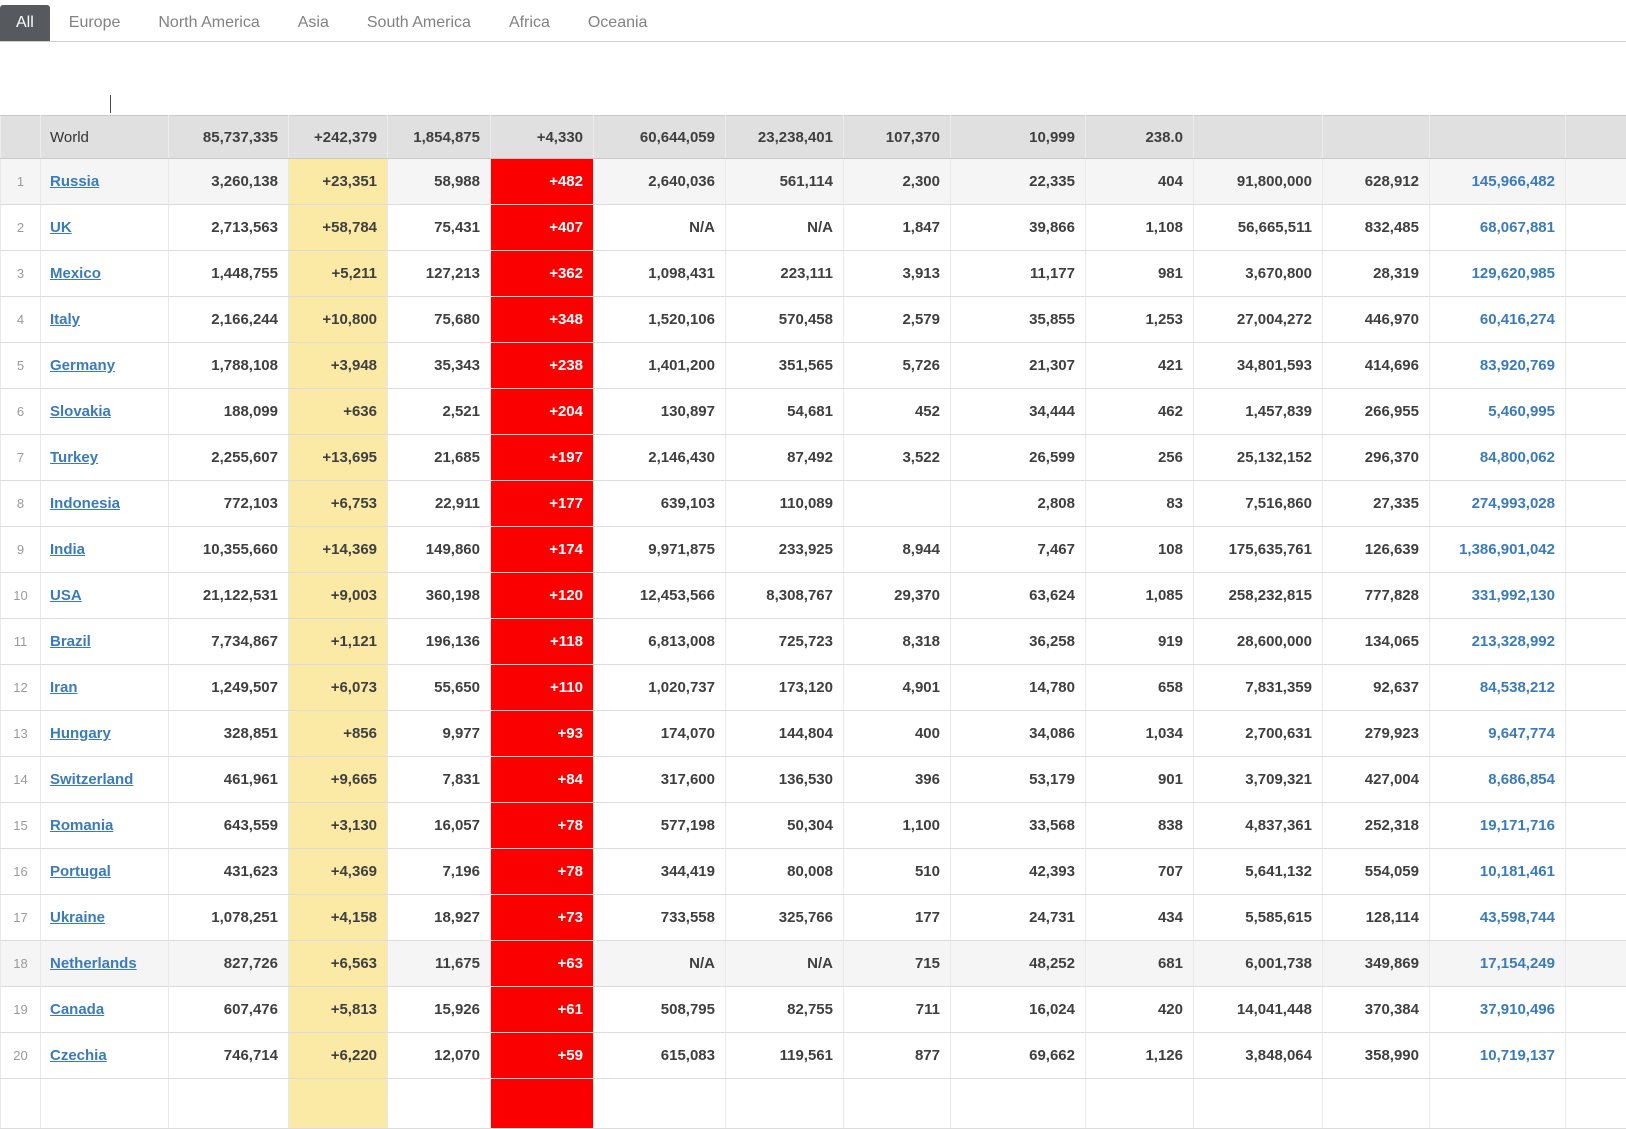 The width and height of the screenshot is (1626, 1129). I want to click on cell-tests-per-1m: 358,990, so click(1376, 1056).